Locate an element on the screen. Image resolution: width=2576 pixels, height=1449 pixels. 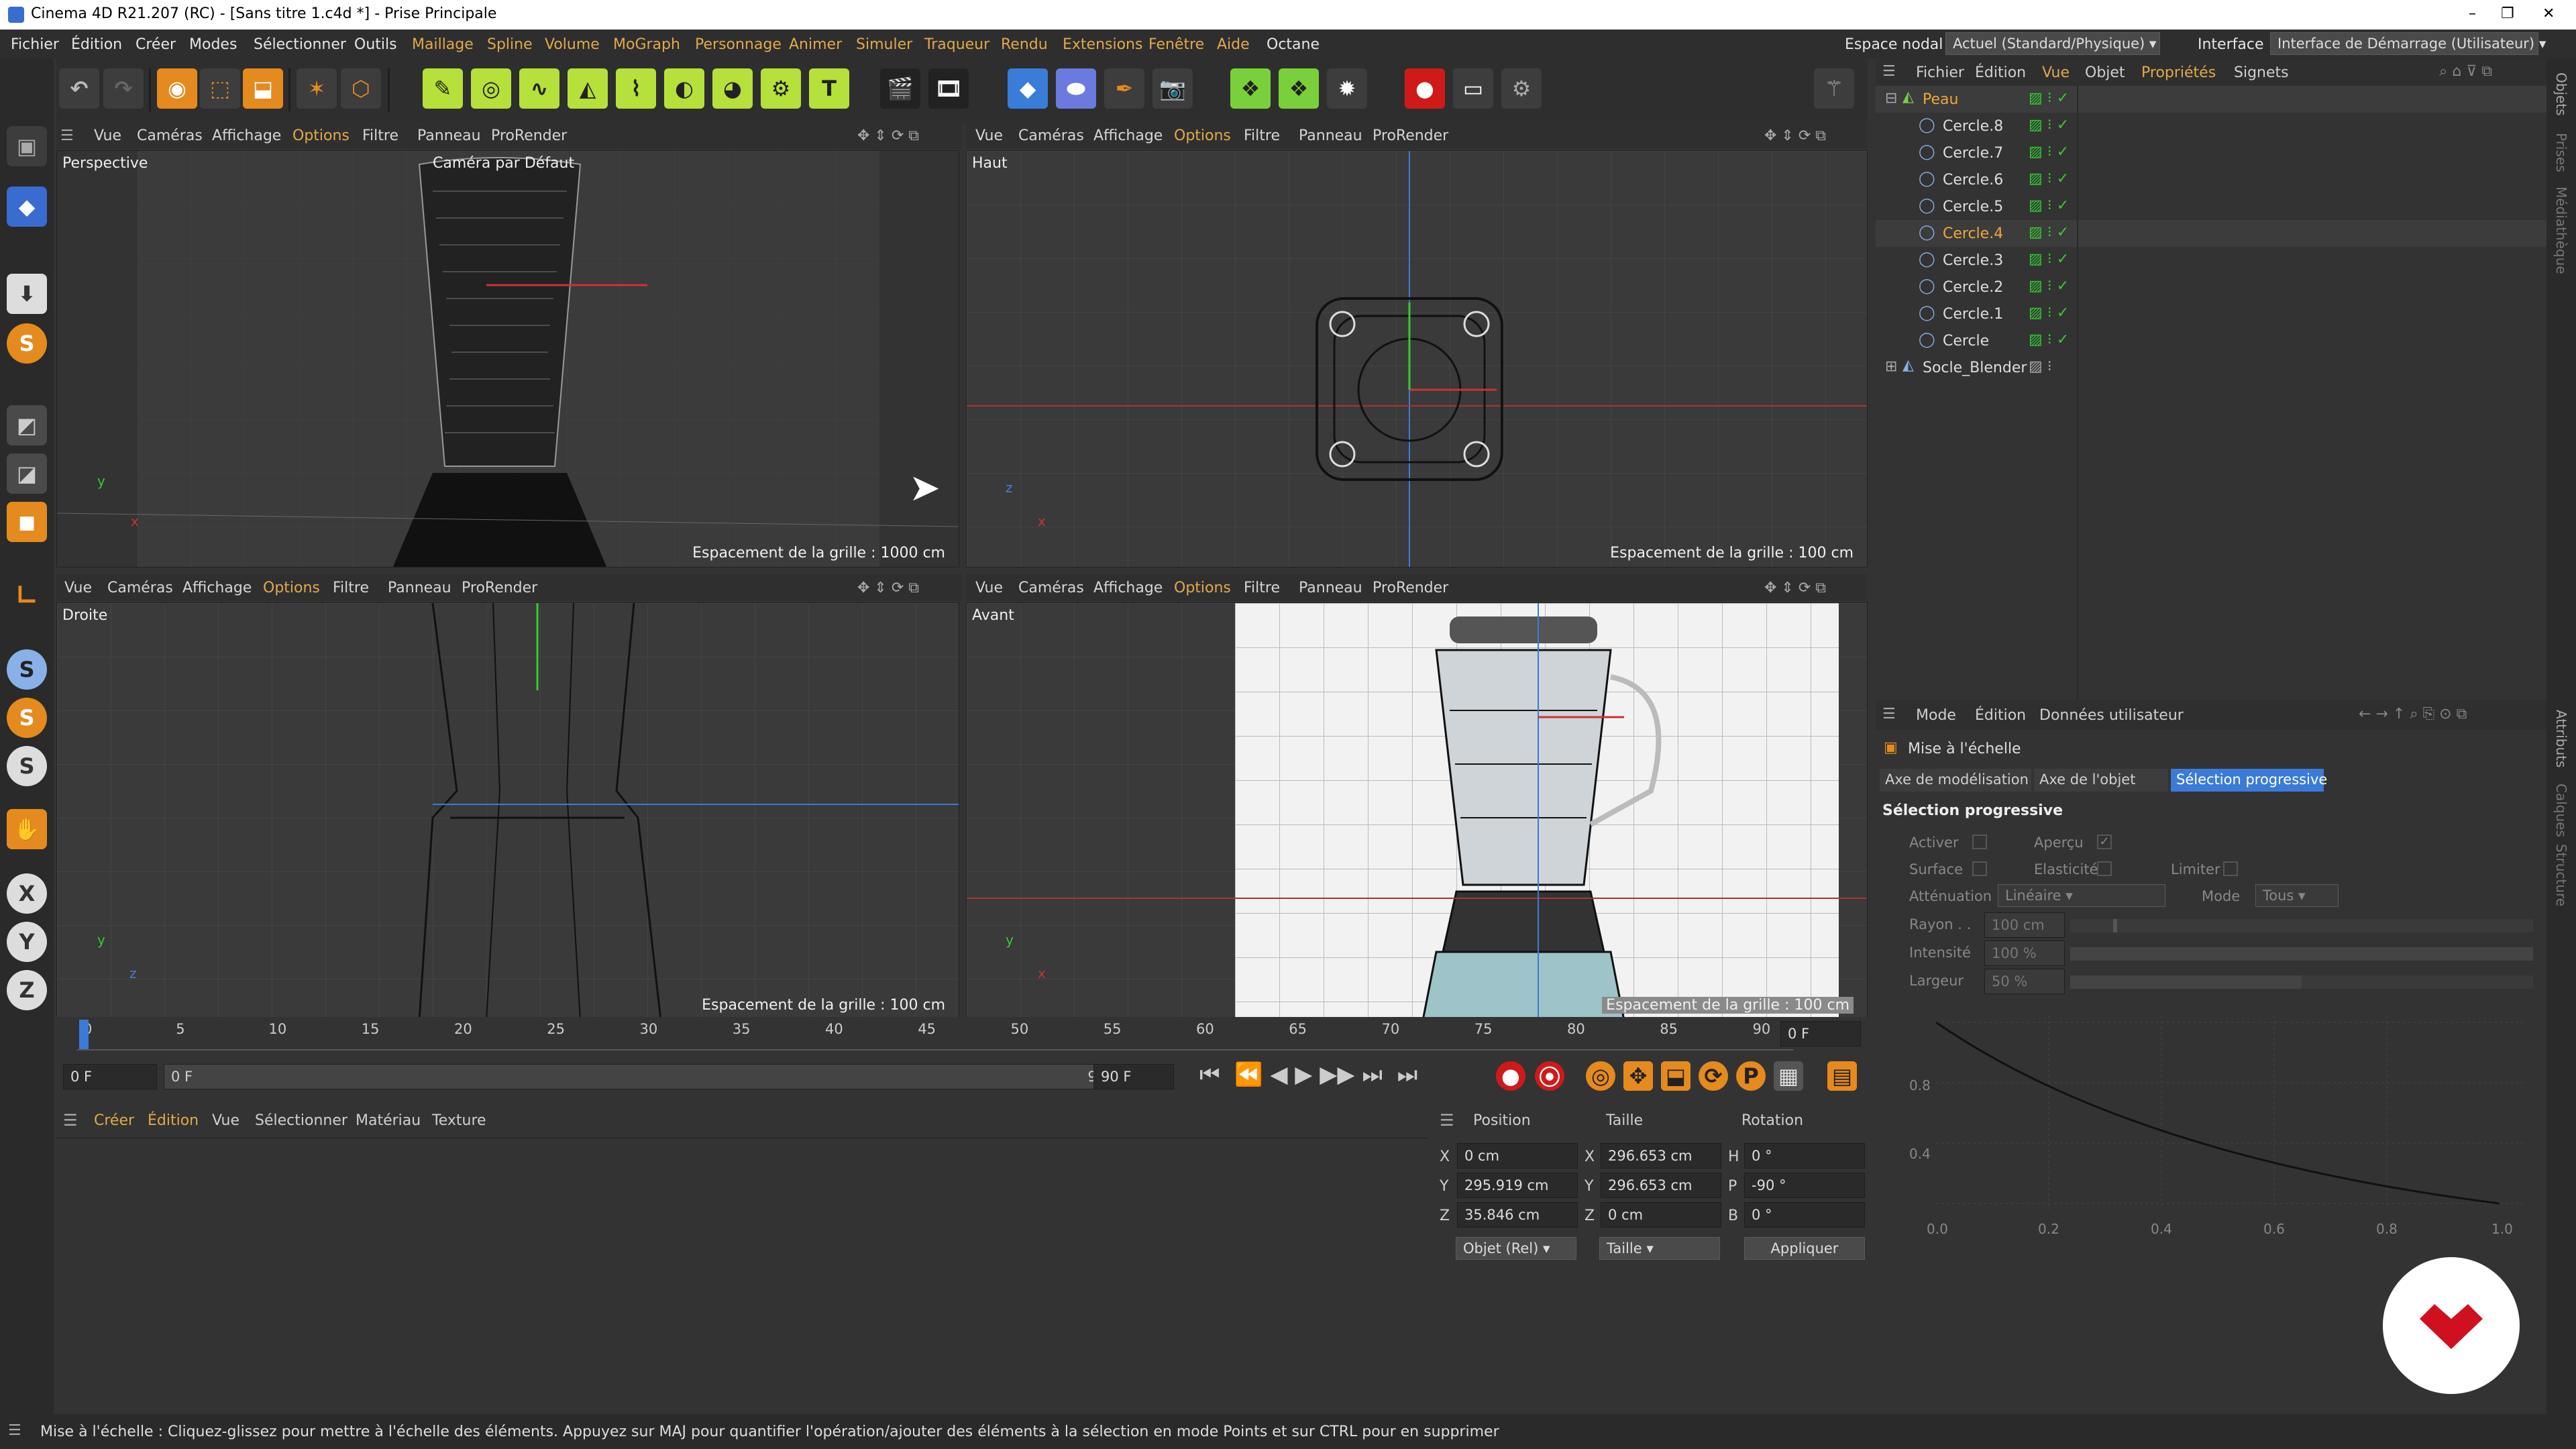
workplane-icon: ✋ is located at coordinates (27, 829).